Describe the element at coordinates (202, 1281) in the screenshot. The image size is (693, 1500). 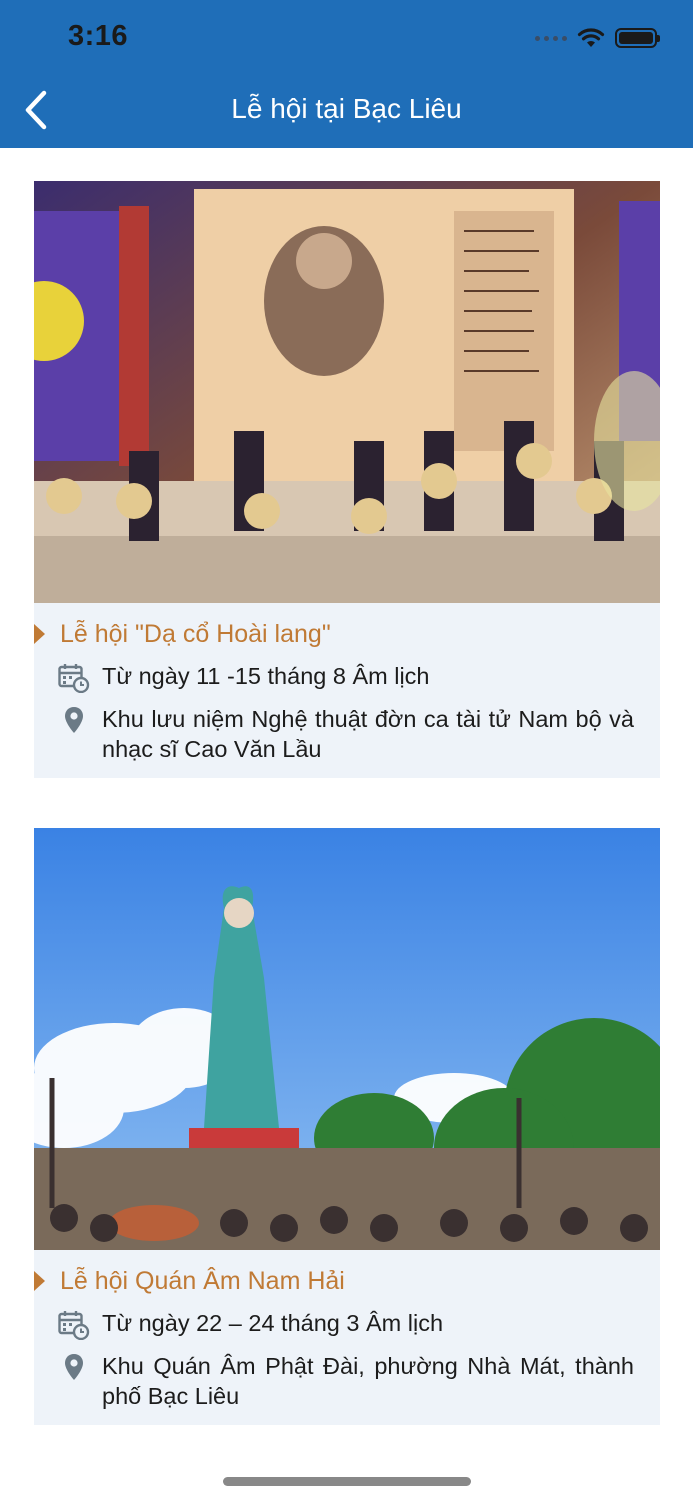
I see `festival-title-text: Lễ hội Quán Âm Nam Hải` at that location.